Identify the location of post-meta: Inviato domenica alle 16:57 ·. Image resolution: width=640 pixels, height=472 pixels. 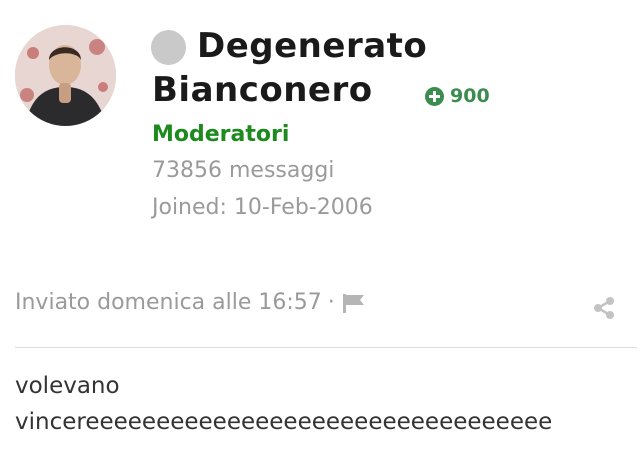
(191, 302).